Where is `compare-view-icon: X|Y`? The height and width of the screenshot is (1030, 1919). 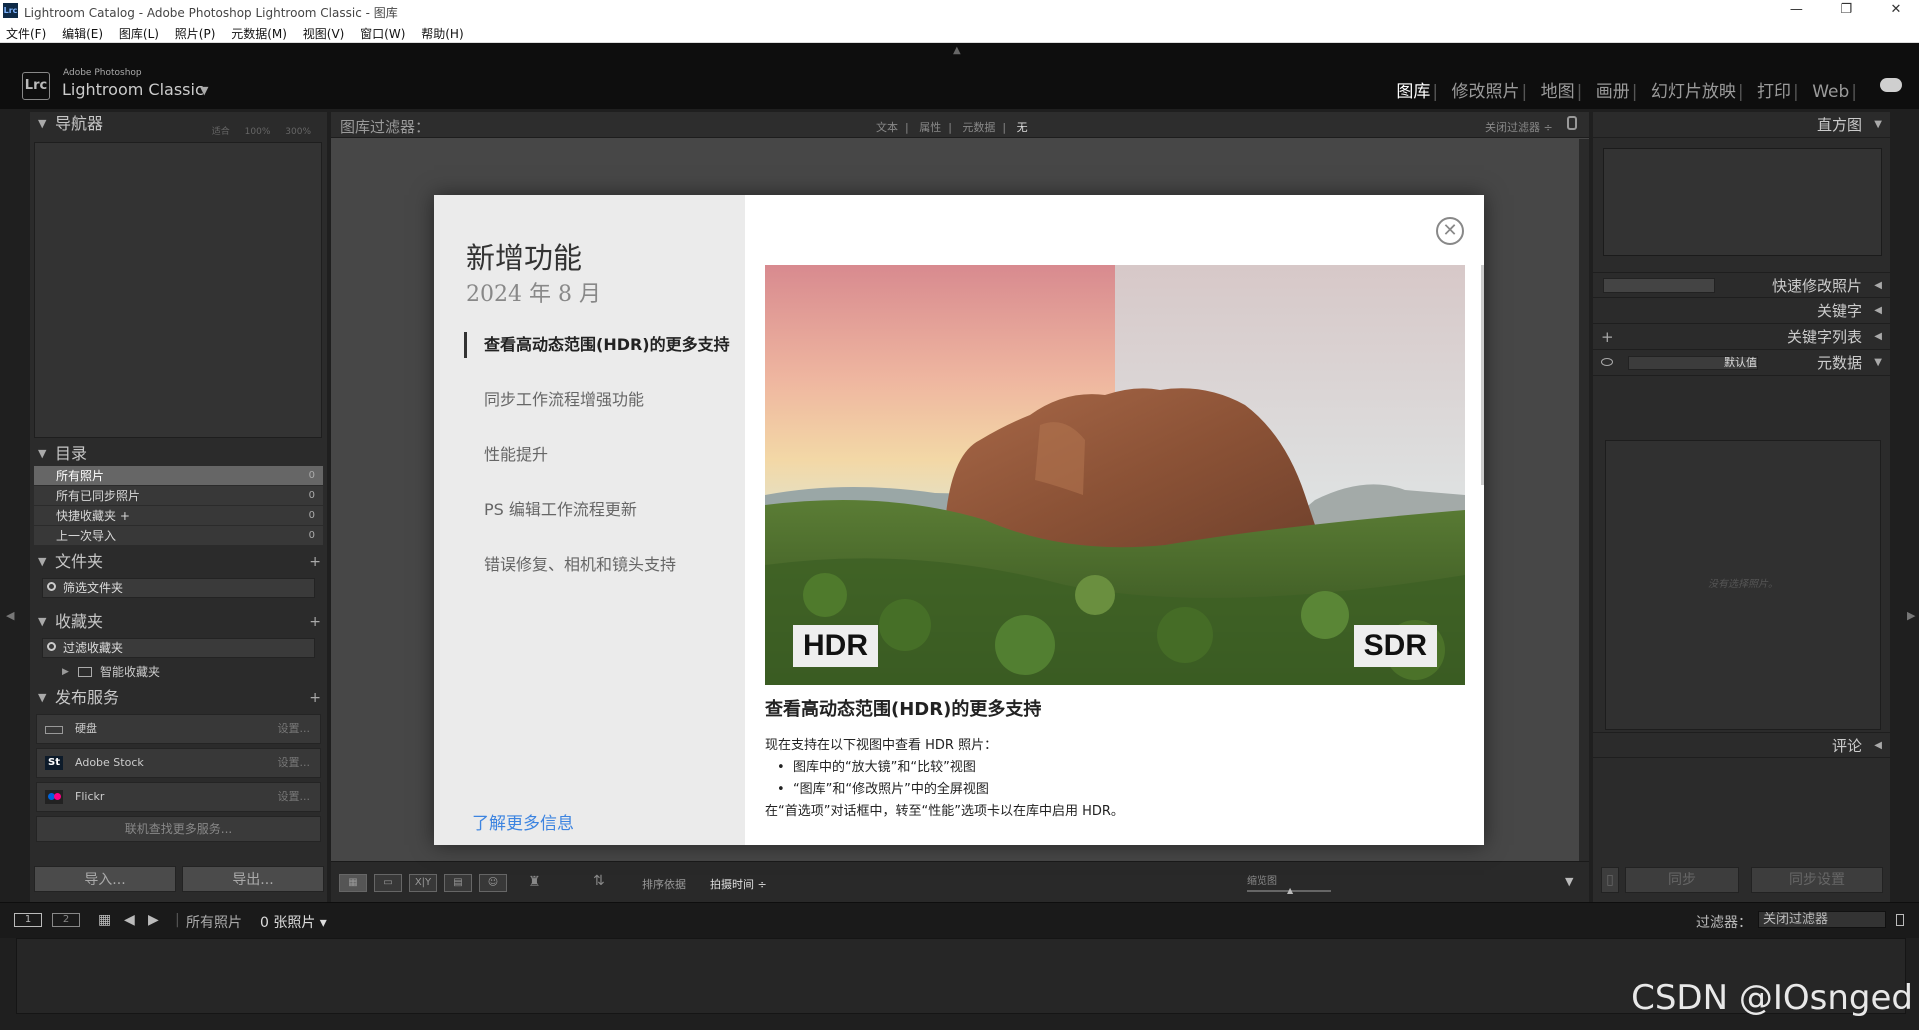 compare-view-icon: X|Y is located at coordinates (423, 883).